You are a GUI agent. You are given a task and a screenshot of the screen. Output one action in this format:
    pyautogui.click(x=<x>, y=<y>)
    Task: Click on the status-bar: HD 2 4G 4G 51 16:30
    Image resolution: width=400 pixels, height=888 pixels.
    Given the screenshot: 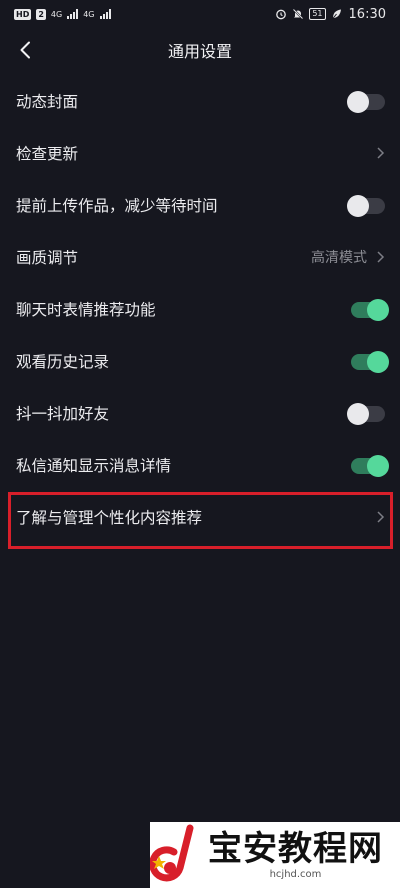 What is the action you would take?
    pyautogui.click(x=200, y=14)
    